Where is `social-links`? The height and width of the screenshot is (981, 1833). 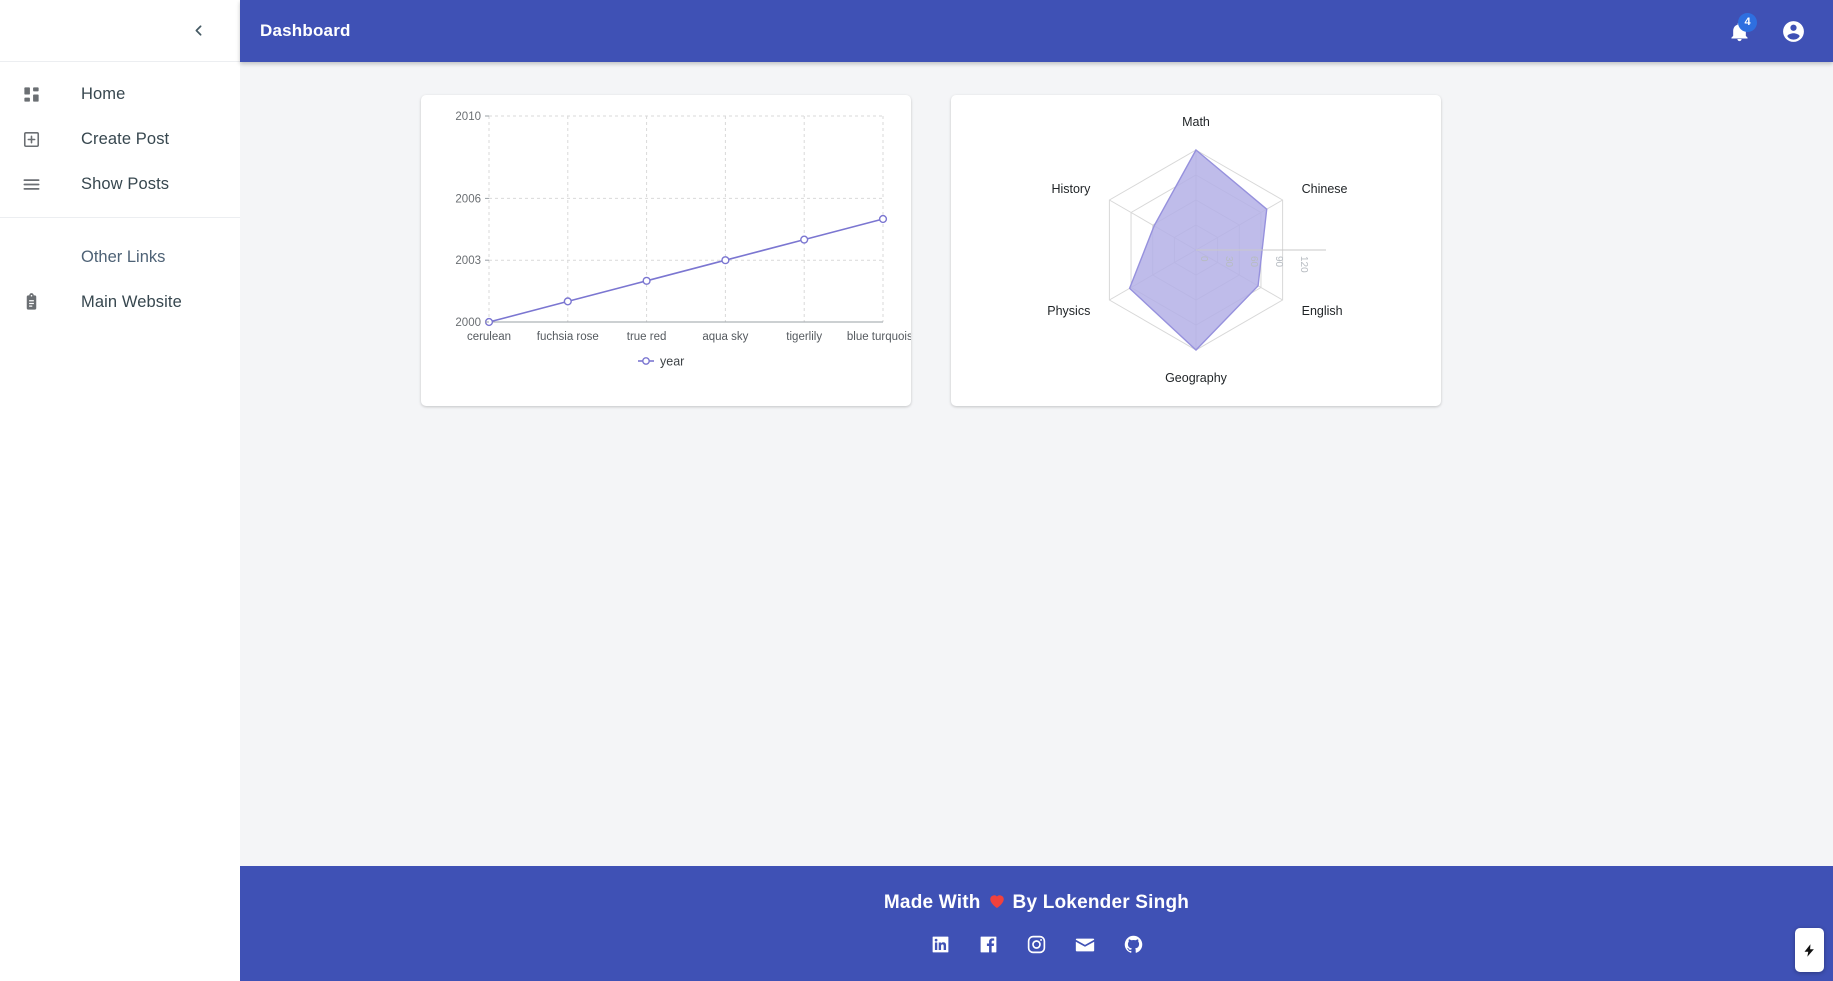 social-links is located at coordinates (1037, 945).